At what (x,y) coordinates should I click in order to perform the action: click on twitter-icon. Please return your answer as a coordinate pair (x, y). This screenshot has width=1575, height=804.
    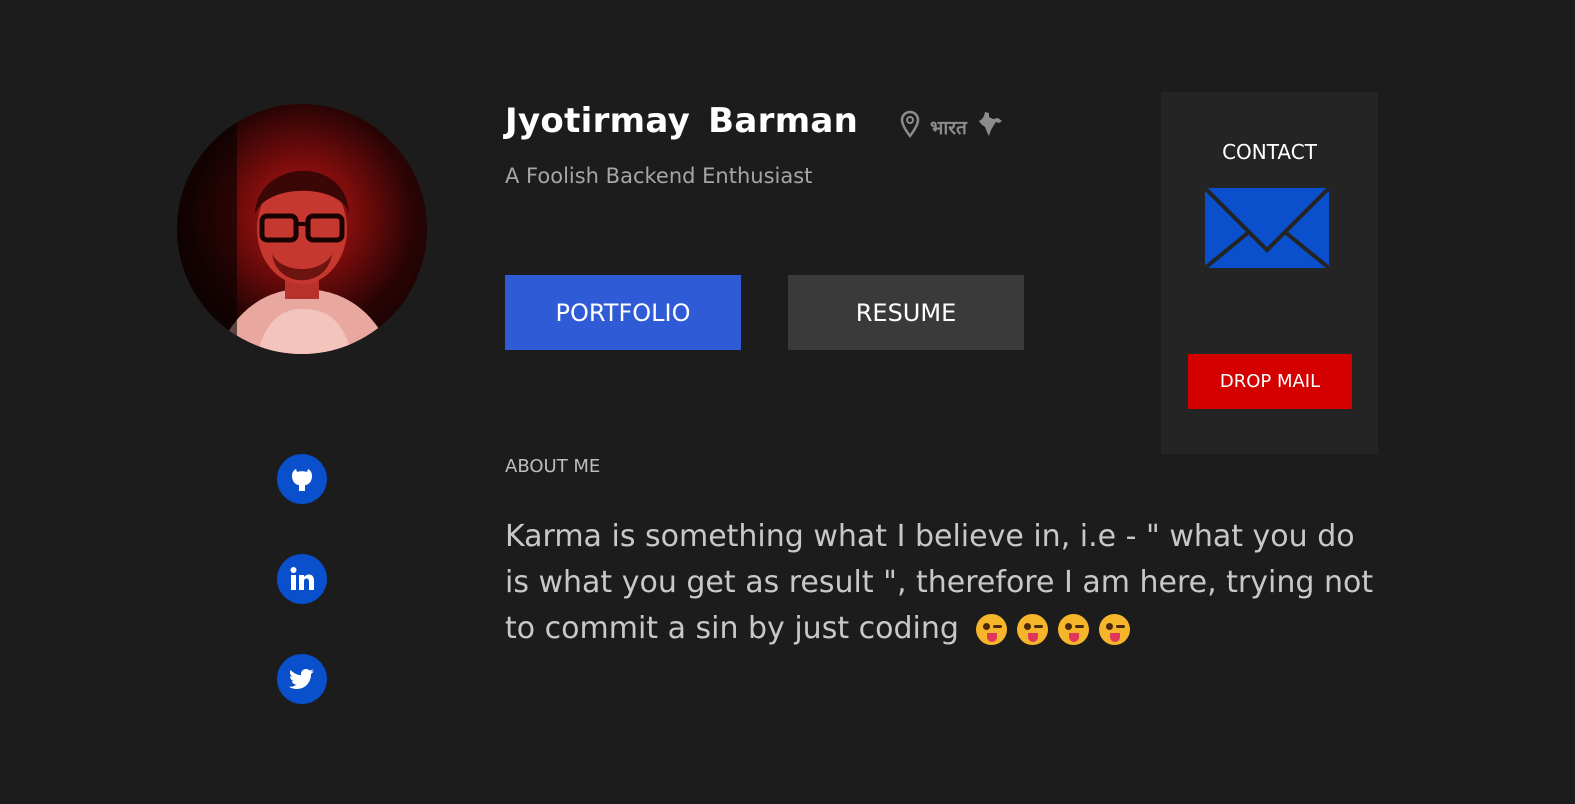
    Looking at the image, I should click on (302, 679).